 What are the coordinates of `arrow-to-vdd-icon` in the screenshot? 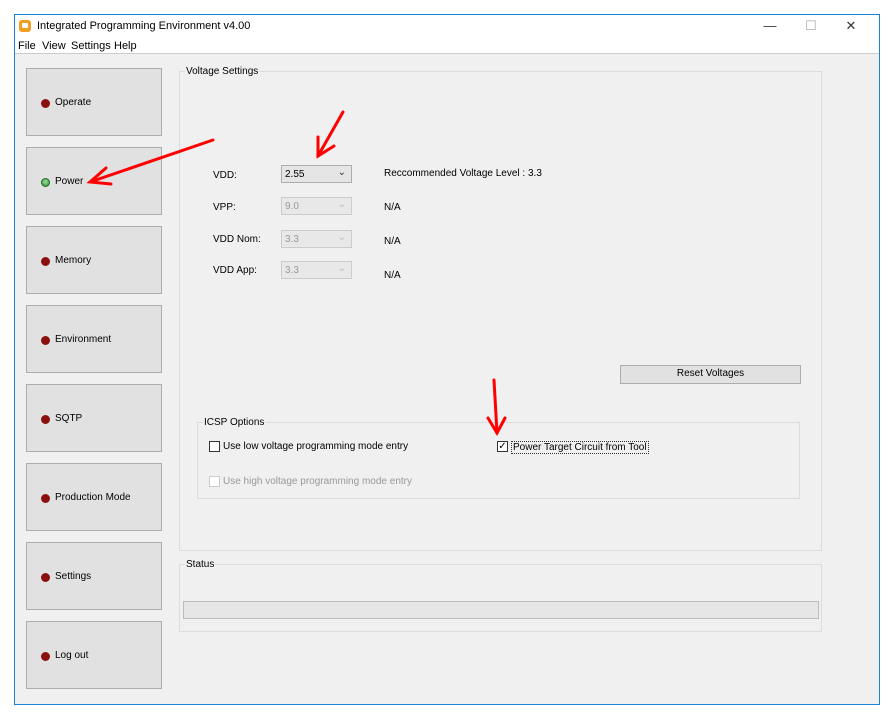 It's located at (330, 134).